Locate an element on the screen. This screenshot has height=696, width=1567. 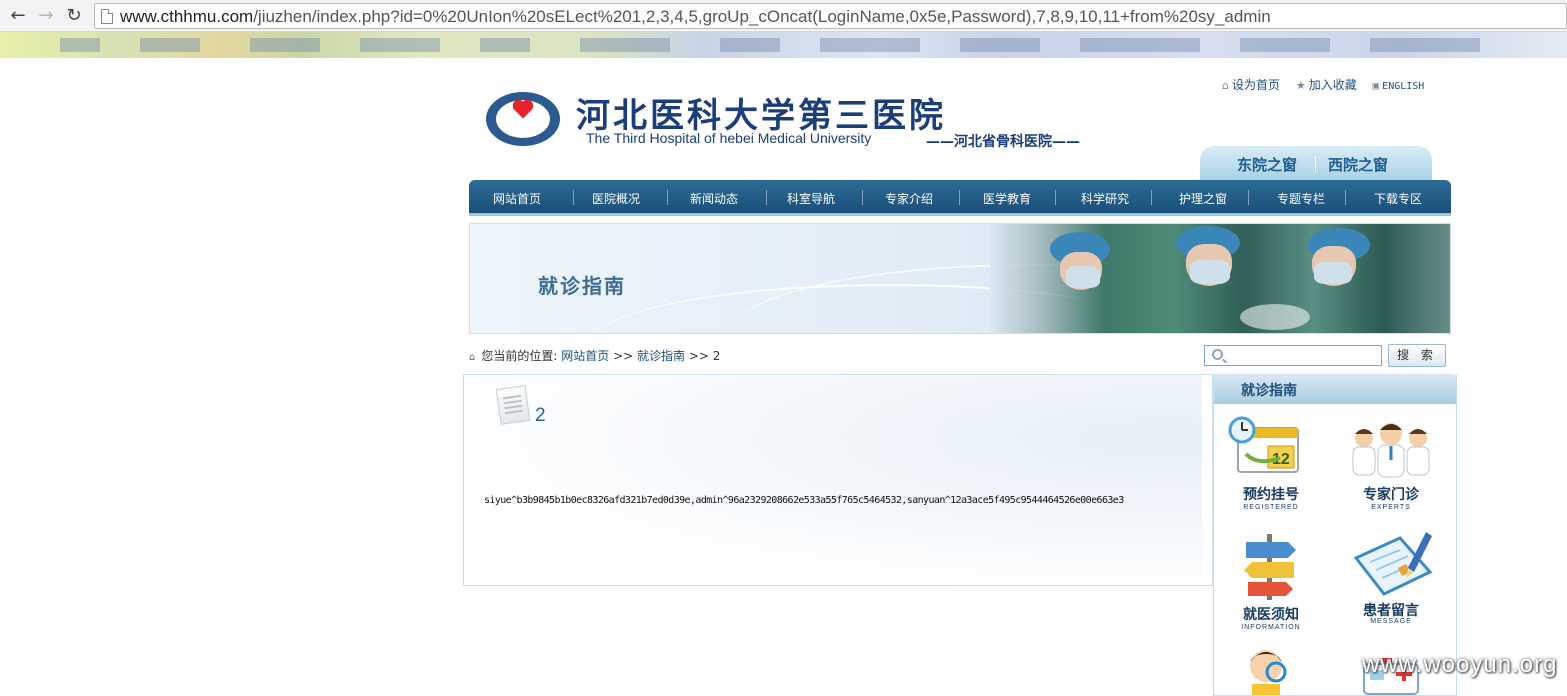
url-host: www.cthhmu.com is located at coordinates (187, 16).